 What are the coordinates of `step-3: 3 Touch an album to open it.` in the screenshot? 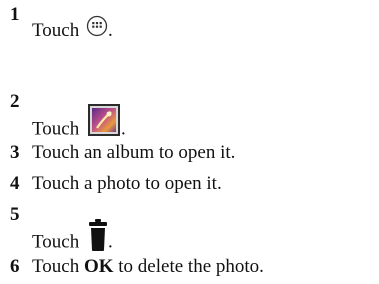 It's located at (189, 155).